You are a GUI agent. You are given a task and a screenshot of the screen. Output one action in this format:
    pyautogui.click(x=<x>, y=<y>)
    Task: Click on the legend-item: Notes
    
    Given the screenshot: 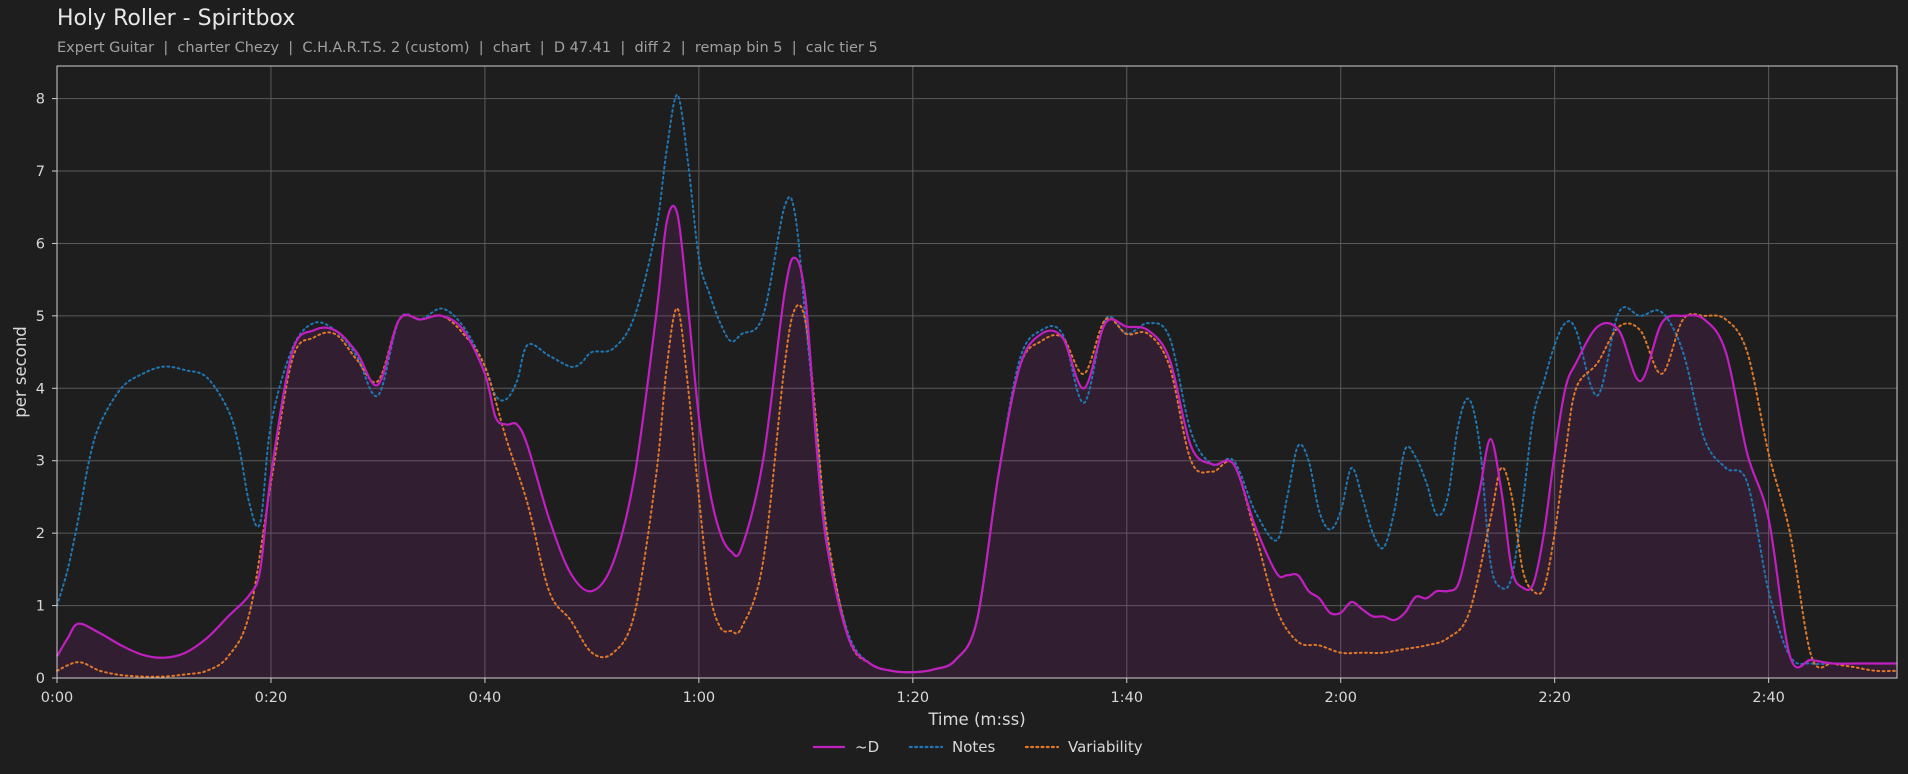 What is the action you would take?
    pyautogui.click(x=952, y=747)
    